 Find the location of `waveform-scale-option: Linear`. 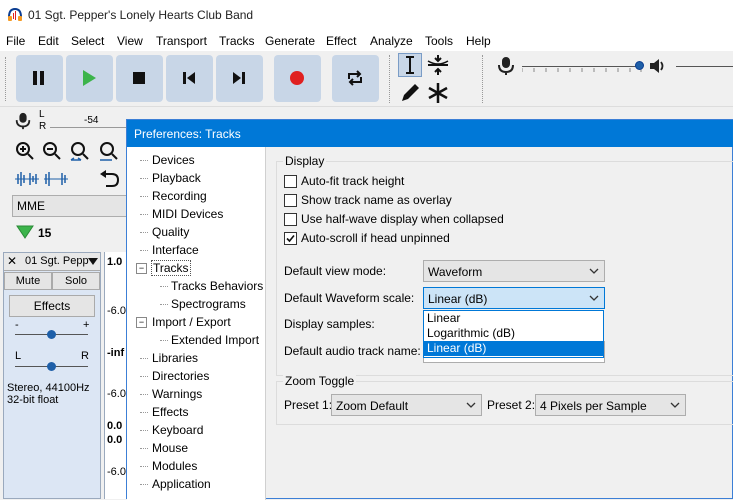

waveform-scale-option: Linear is located at coordinates (513, 318).